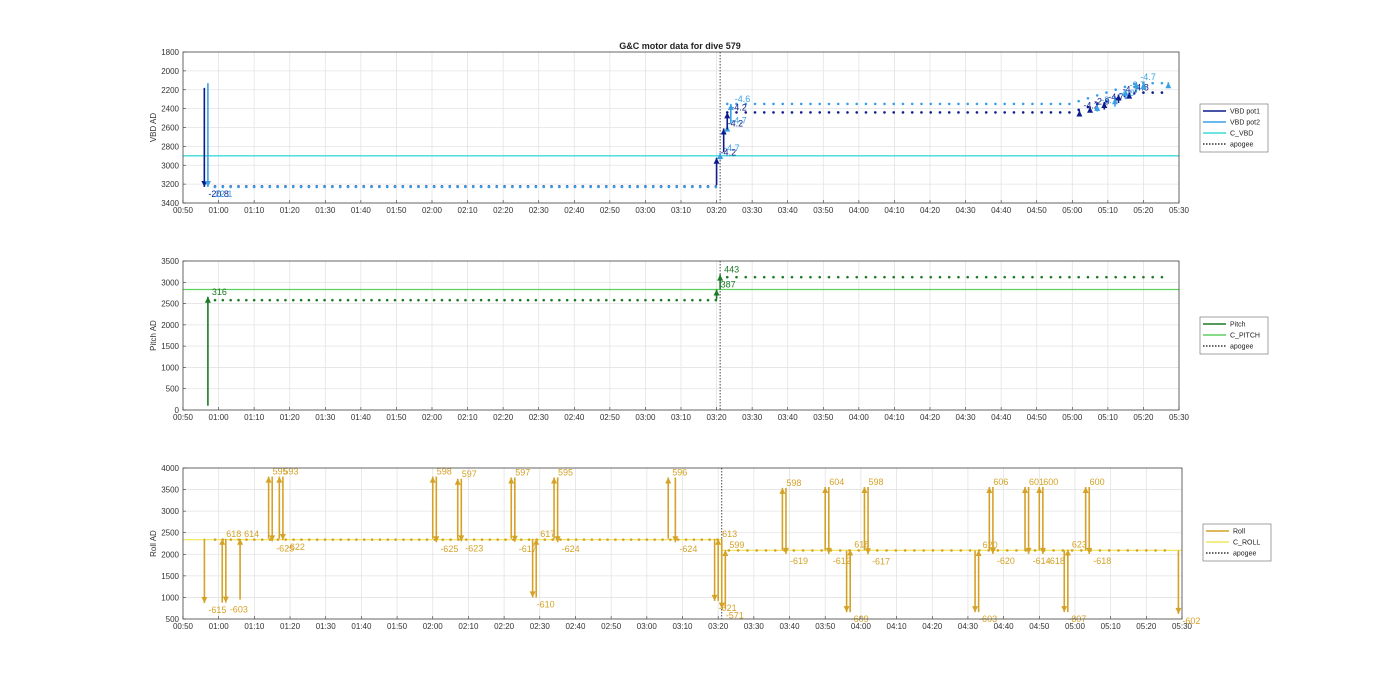  What do you see at coordinates (1238, 325) in the screenshot?
I see `legend-label: Pitch` at bounding box center [1238, 325].